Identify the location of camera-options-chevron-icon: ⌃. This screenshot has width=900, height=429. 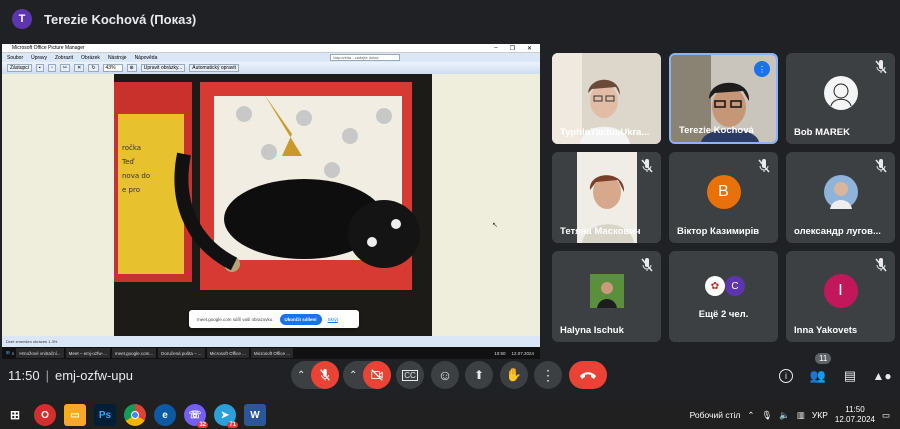
(353, 375).